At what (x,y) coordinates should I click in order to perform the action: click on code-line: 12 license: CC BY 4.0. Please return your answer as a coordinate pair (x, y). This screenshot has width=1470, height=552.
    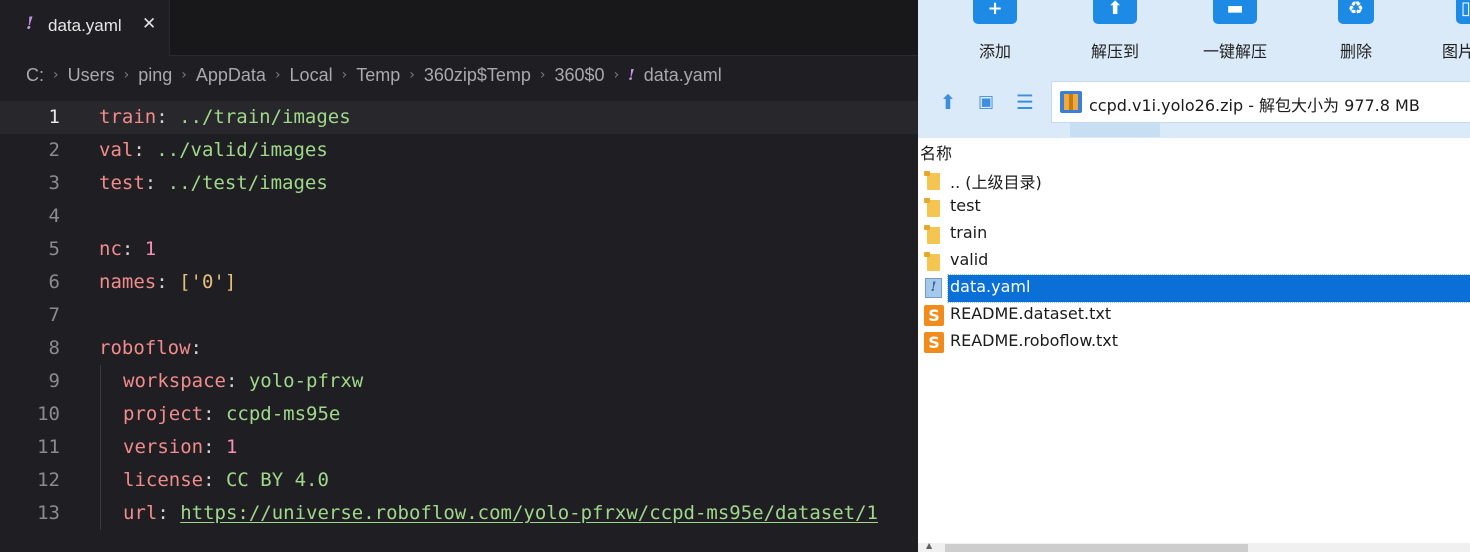
    Looking at the image, I should click on (459, 480).